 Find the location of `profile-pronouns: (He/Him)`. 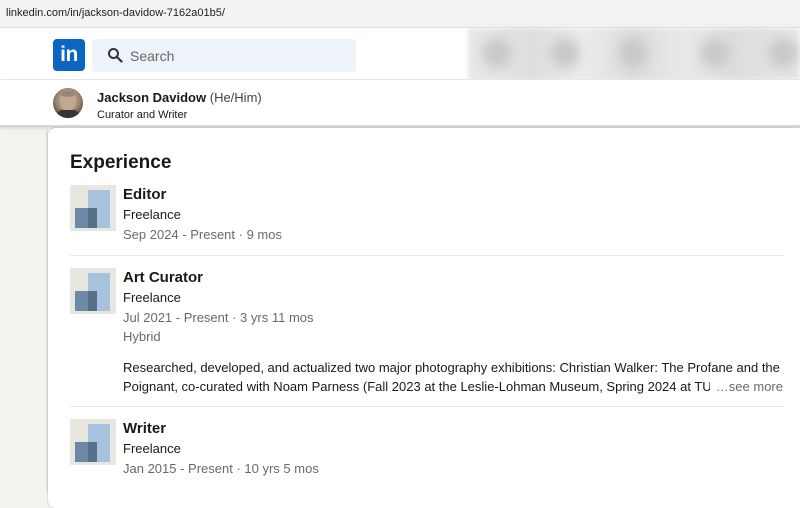

profile-pronouns: (He/Him) is located at coordinates (235, 97).